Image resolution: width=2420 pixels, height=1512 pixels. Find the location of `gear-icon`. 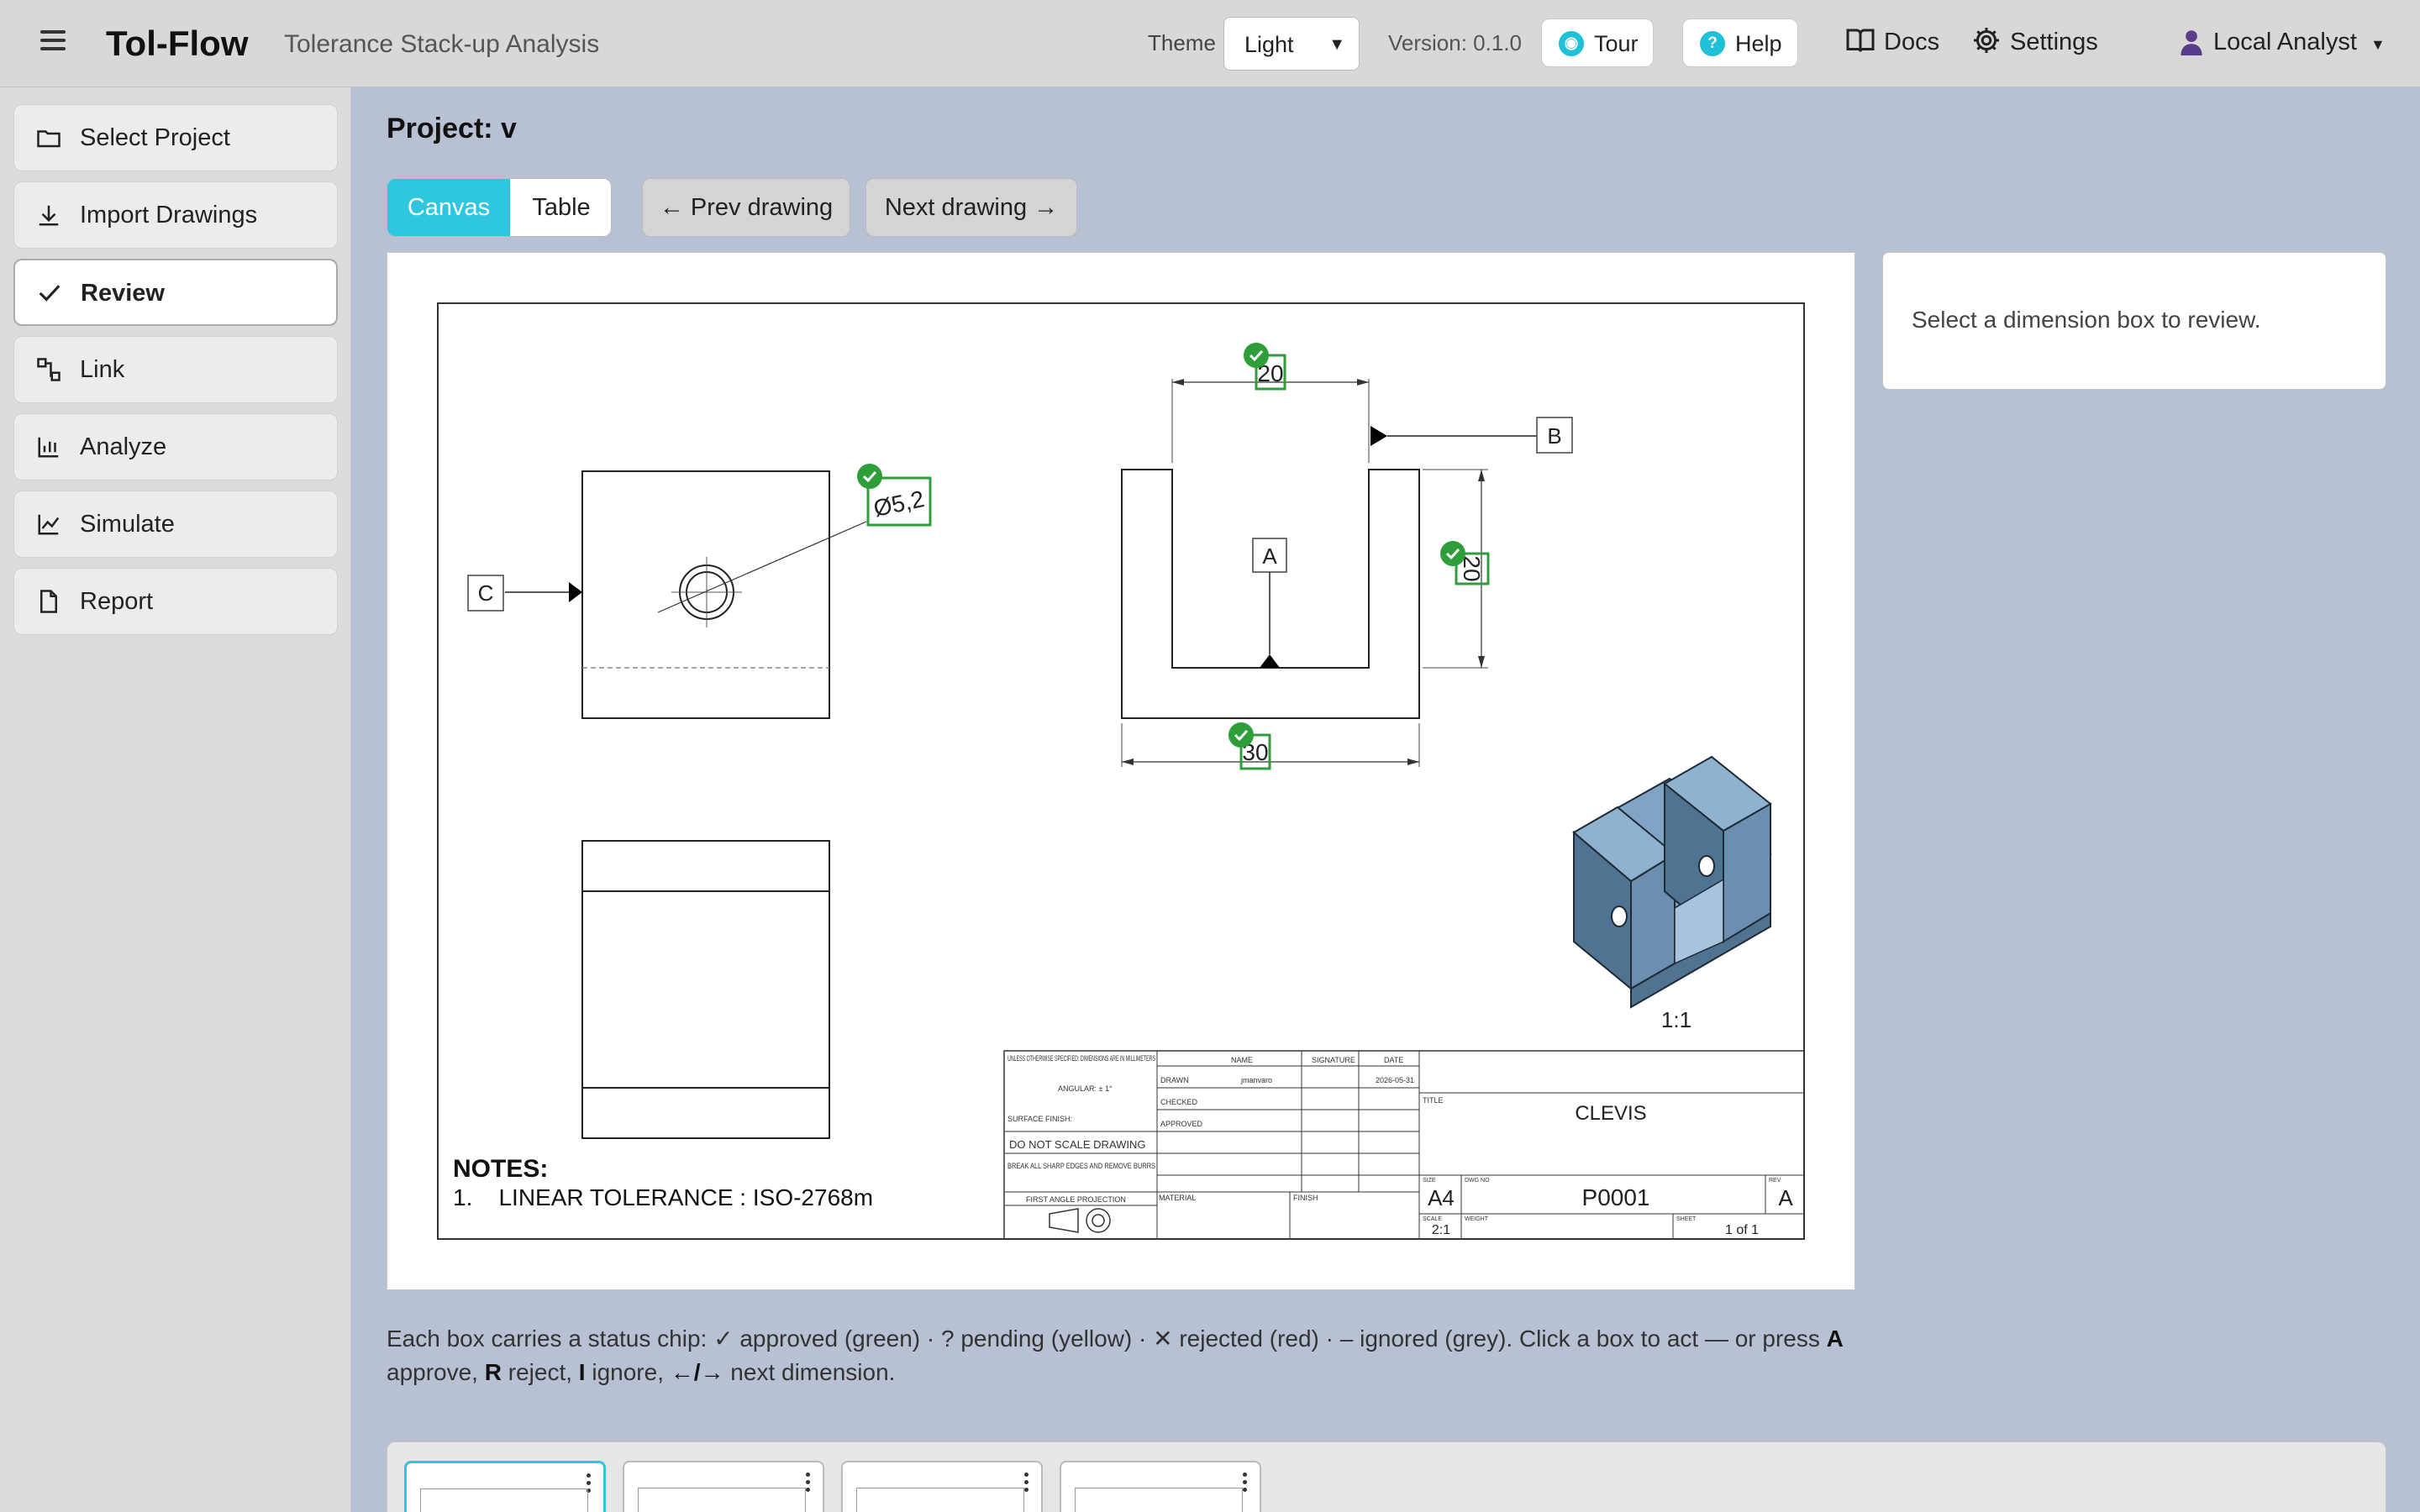

gear-icon is located at coordinates (1986, 40).